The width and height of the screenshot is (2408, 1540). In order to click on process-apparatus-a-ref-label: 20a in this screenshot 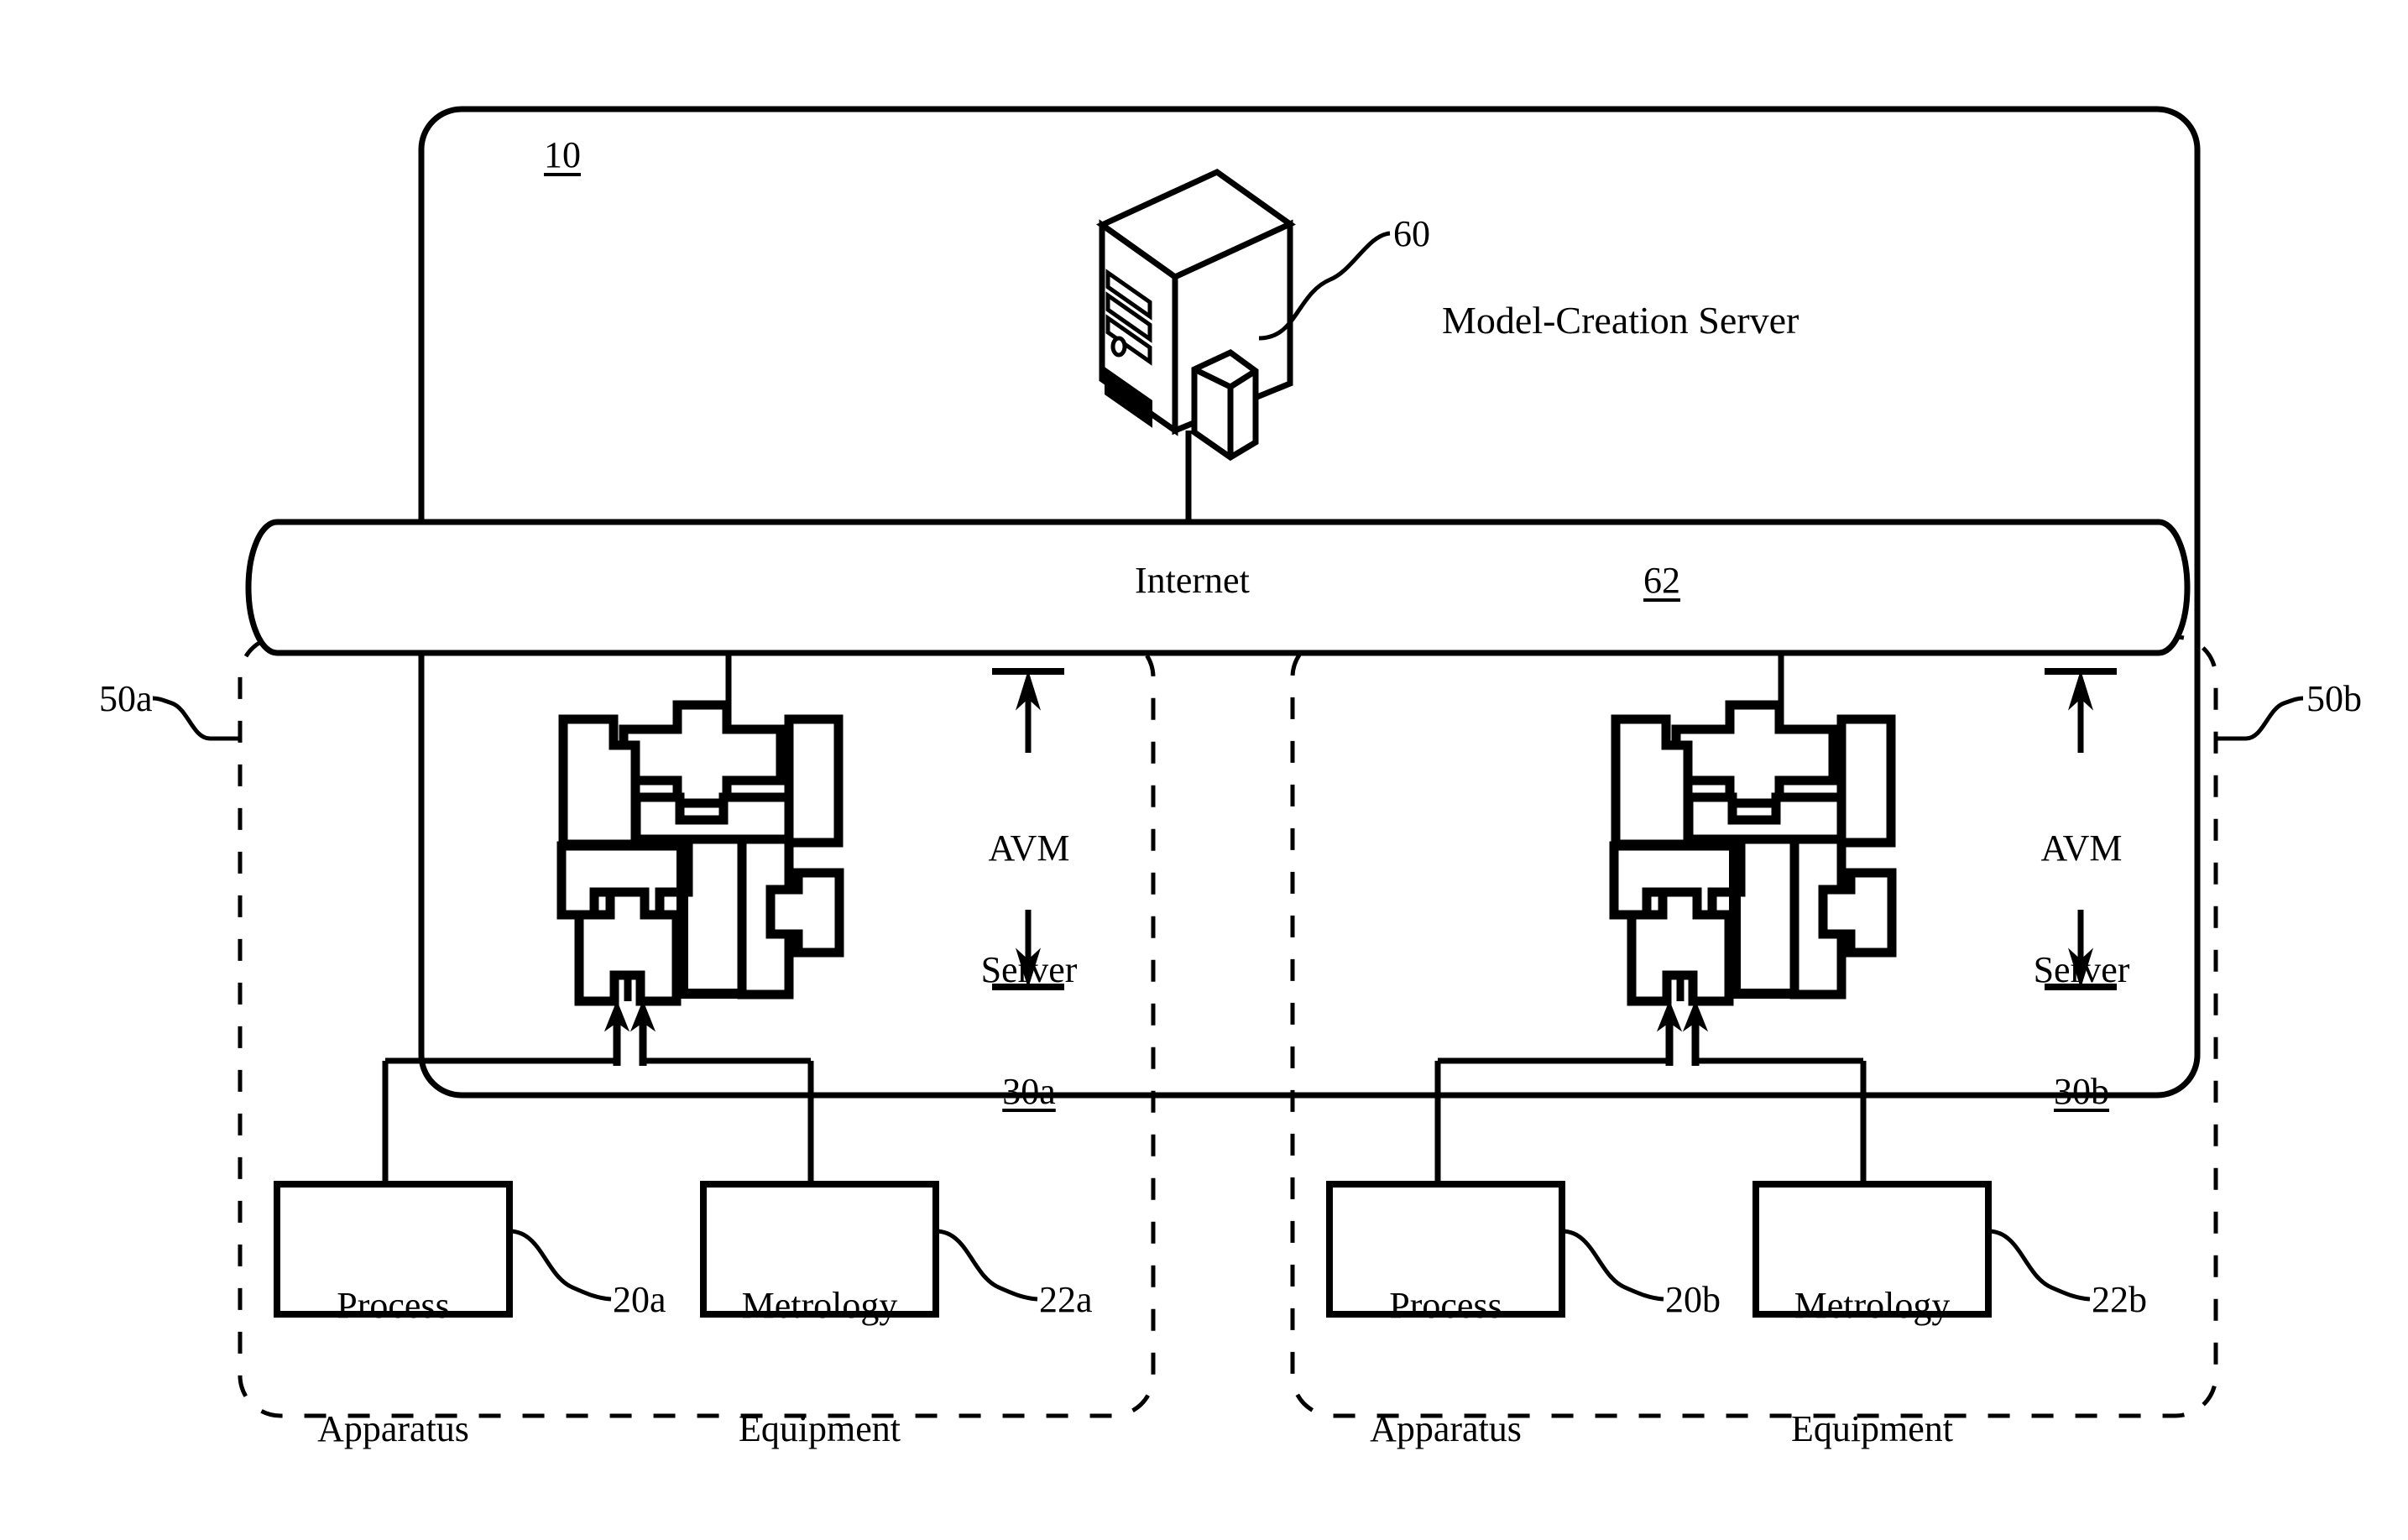, I will do `click(639, 1299)`.